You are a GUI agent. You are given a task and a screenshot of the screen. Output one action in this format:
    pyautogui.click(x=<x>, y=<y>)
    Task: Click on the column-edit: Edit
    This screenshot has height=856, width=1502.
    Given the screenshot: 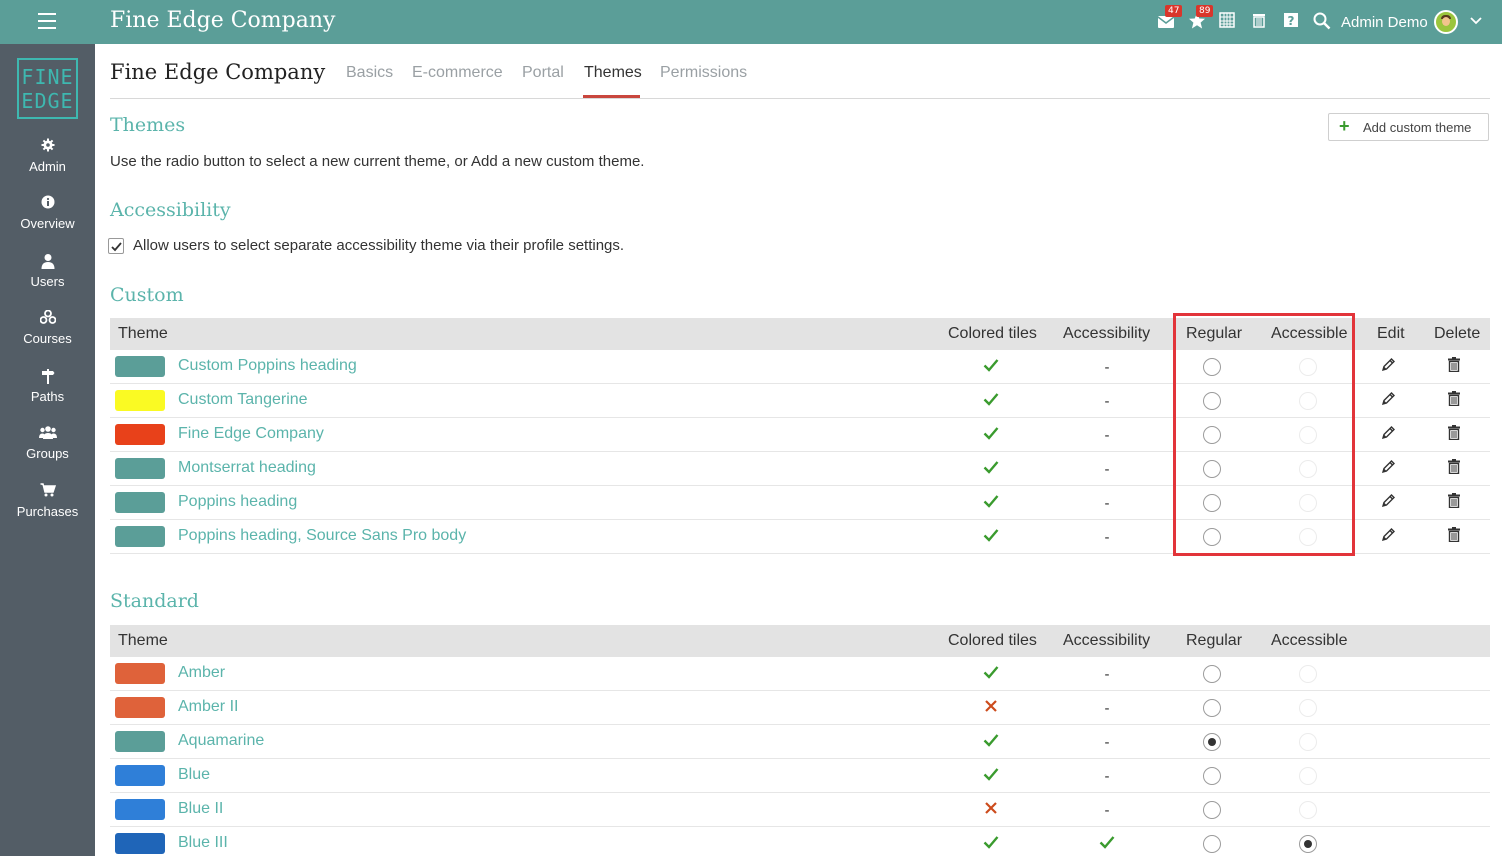 What is the action you would take?
    pyautogui.click(x=1391, y=333)
    